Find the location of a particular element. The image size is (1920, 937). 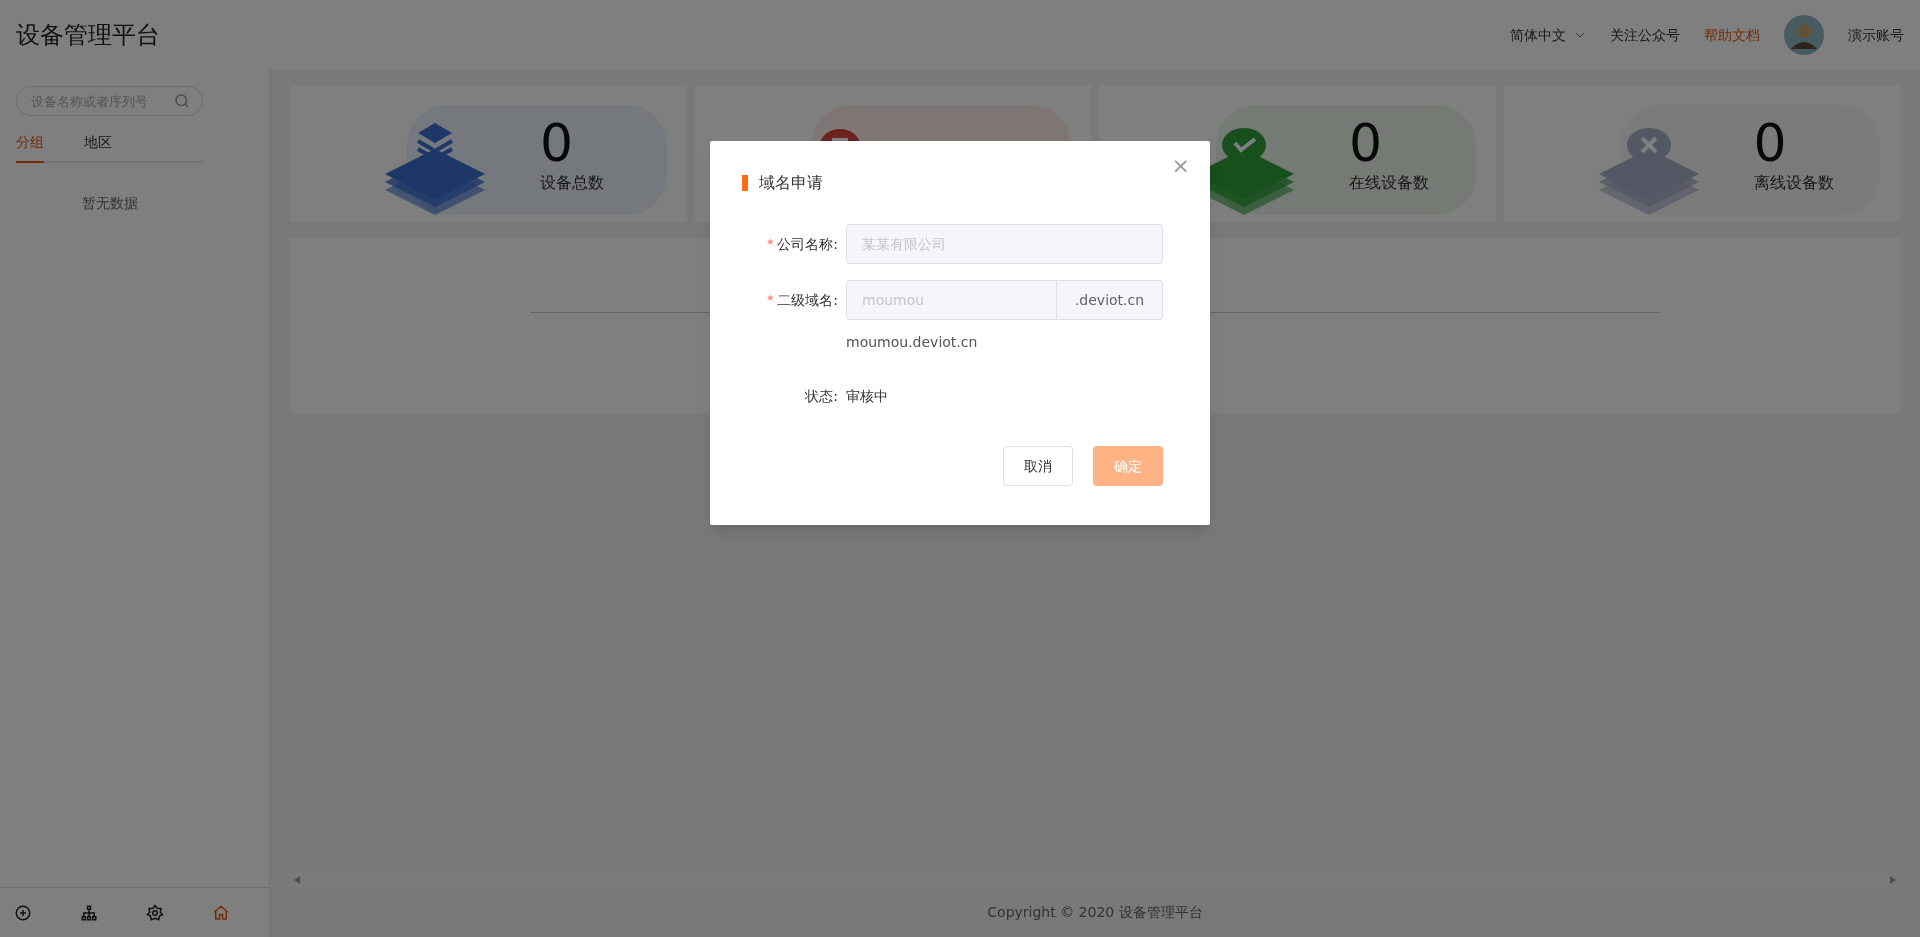

field-label: 公司名称: is located at coordinates (807, 244).